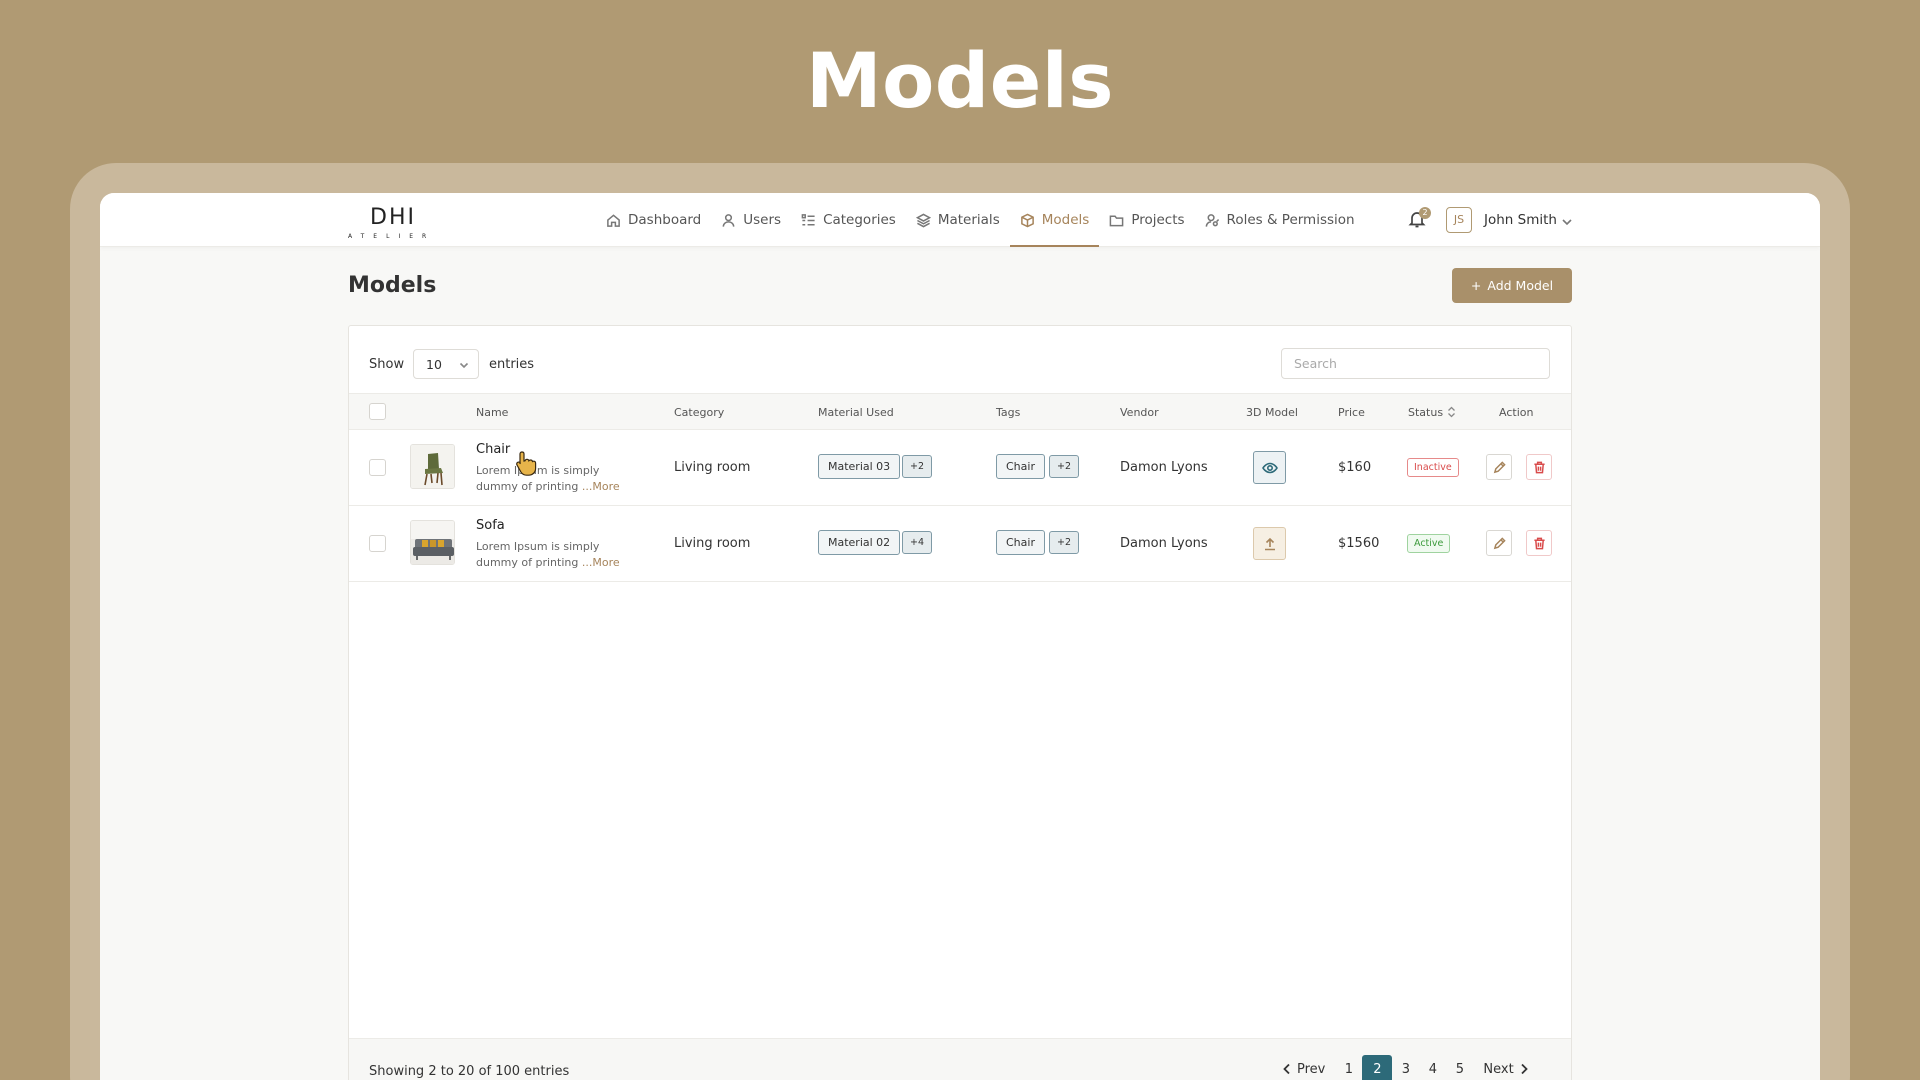 The image size is (1920, 1080). I want to click on page-button-2-current: 2, so click(1377, 1067).